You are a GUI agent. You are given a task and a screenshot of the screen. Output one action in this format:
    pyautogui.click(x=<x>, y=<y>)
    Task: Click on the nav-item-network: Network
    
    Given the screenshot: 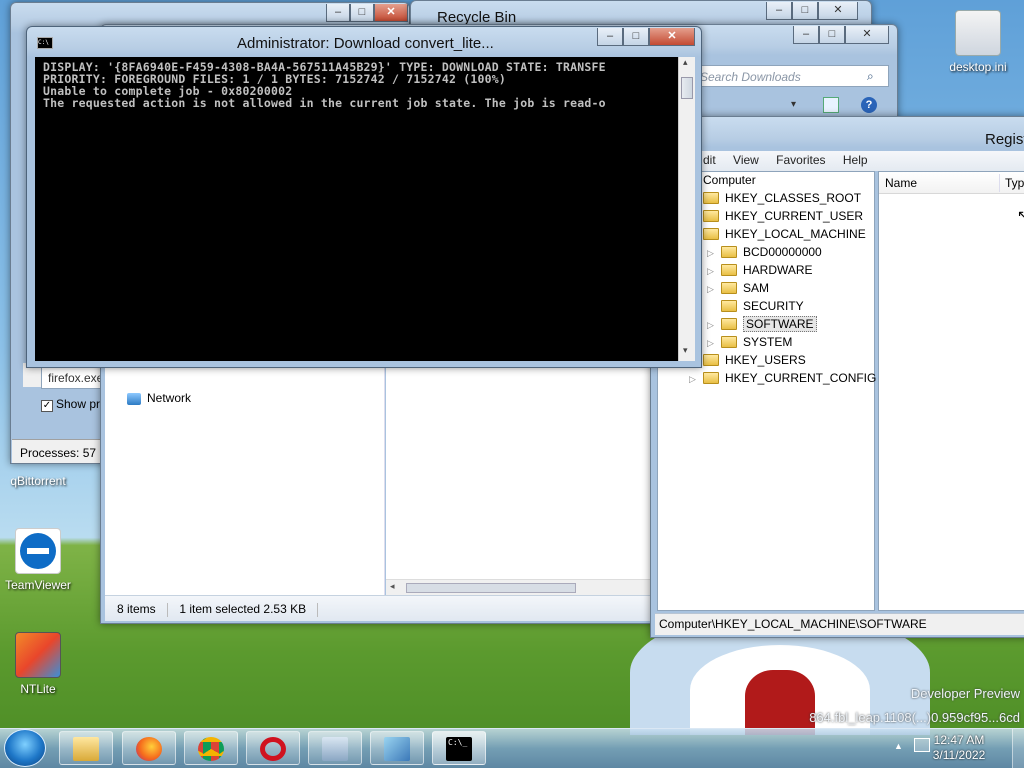 What is the action you would take?
    pyautogui.click(x=159, y=398)
    